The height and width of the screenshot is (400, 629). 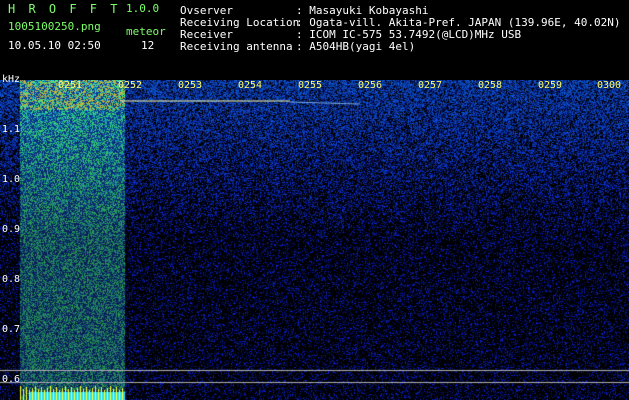 I want to click on time-tick-0258: 0258, so click(x=490, y=85).